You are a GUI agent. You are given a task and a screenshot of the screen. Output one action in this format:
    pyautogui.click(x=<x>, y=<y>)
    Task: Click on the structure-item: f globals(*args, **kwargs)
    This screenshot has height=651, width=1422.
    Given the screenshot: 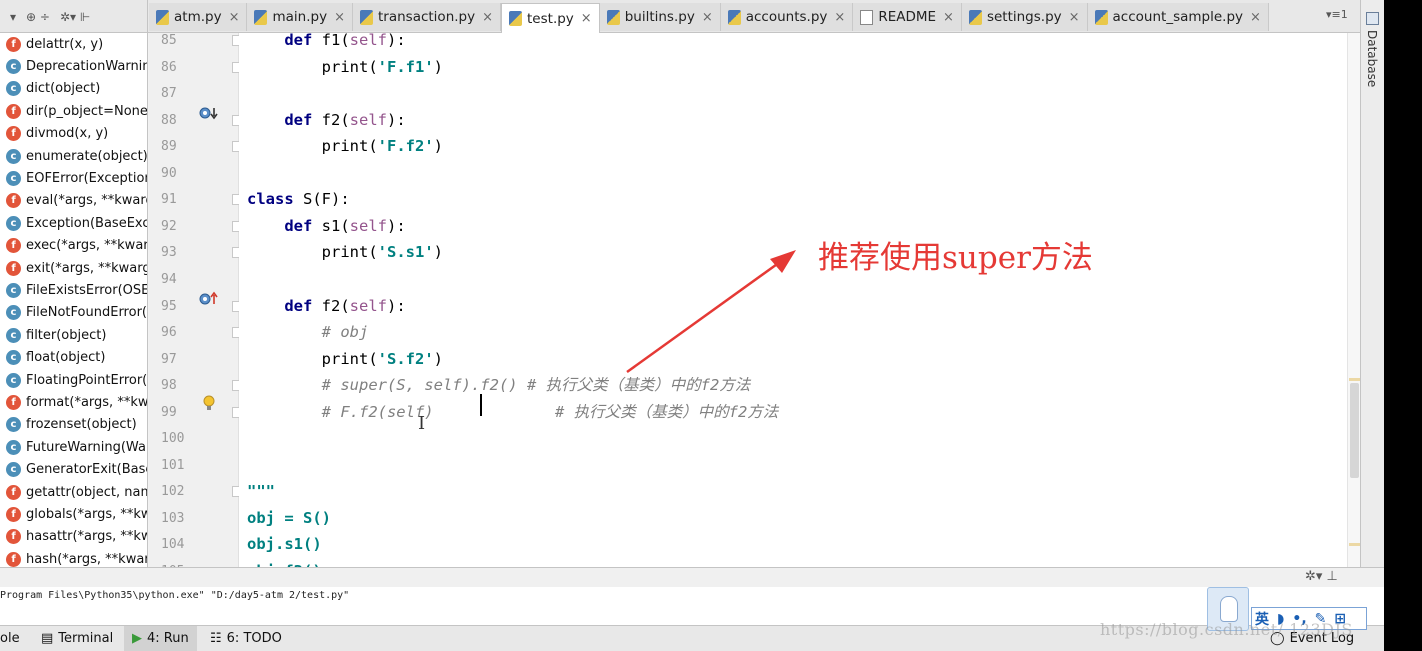 What is the action you would take?
    pyautogui.click(x=73, y=514)
    